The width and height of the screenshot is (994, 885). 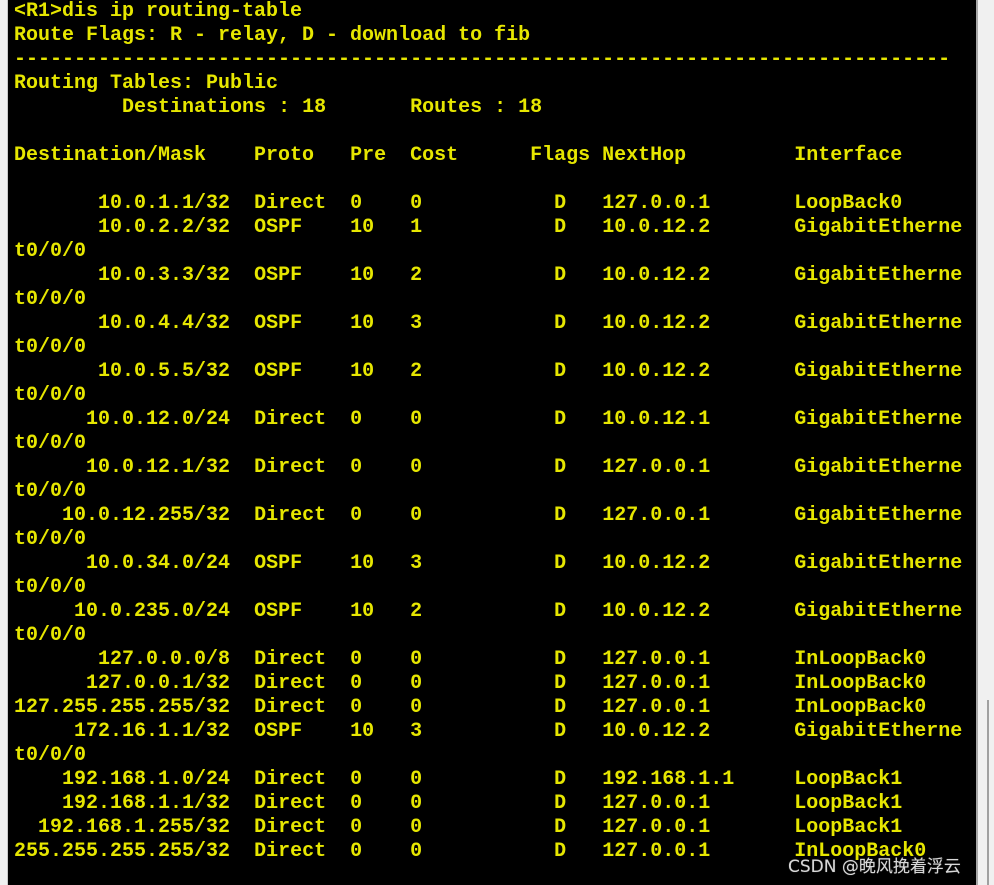 I want to click on table-summary: Destinations : 18 Routes : 18, so click(x=332, y=107).